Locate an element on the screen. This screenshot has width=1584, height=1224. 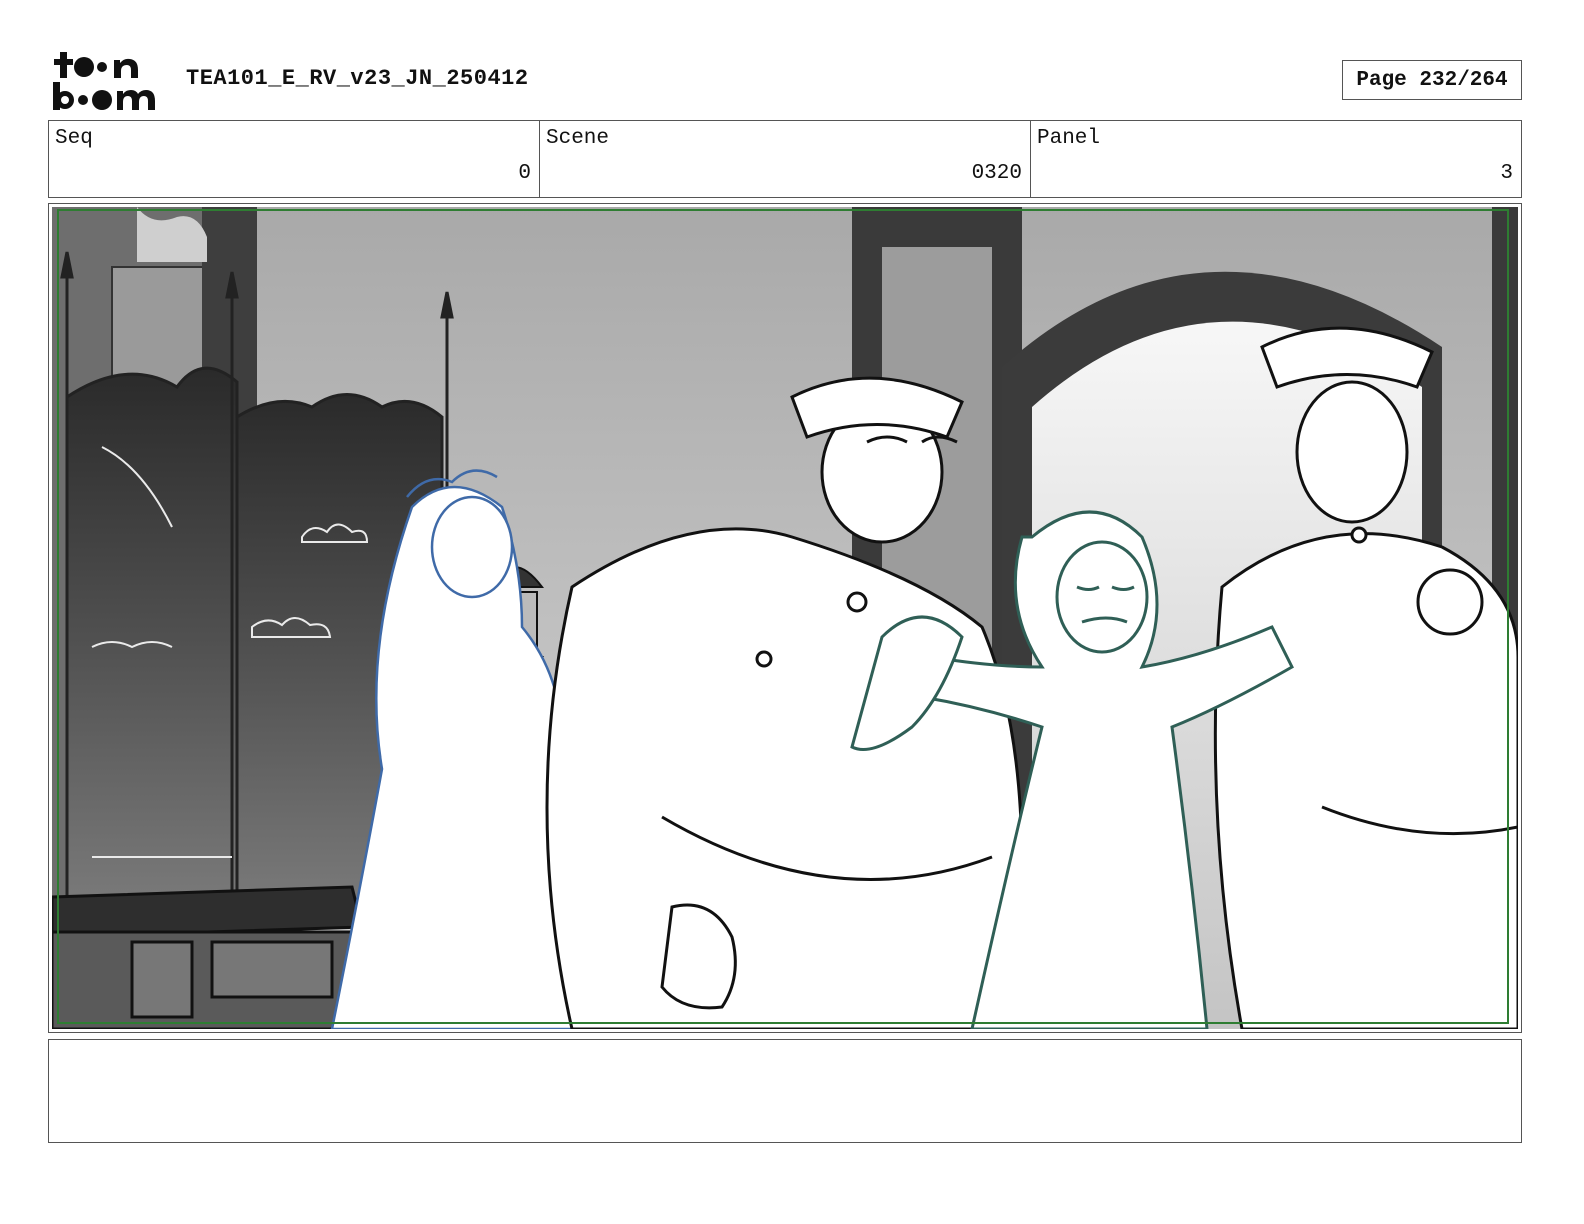
panel-info-table: Seq 0 Scene 0320 Panel 3 is located at coordinates (785, 159).